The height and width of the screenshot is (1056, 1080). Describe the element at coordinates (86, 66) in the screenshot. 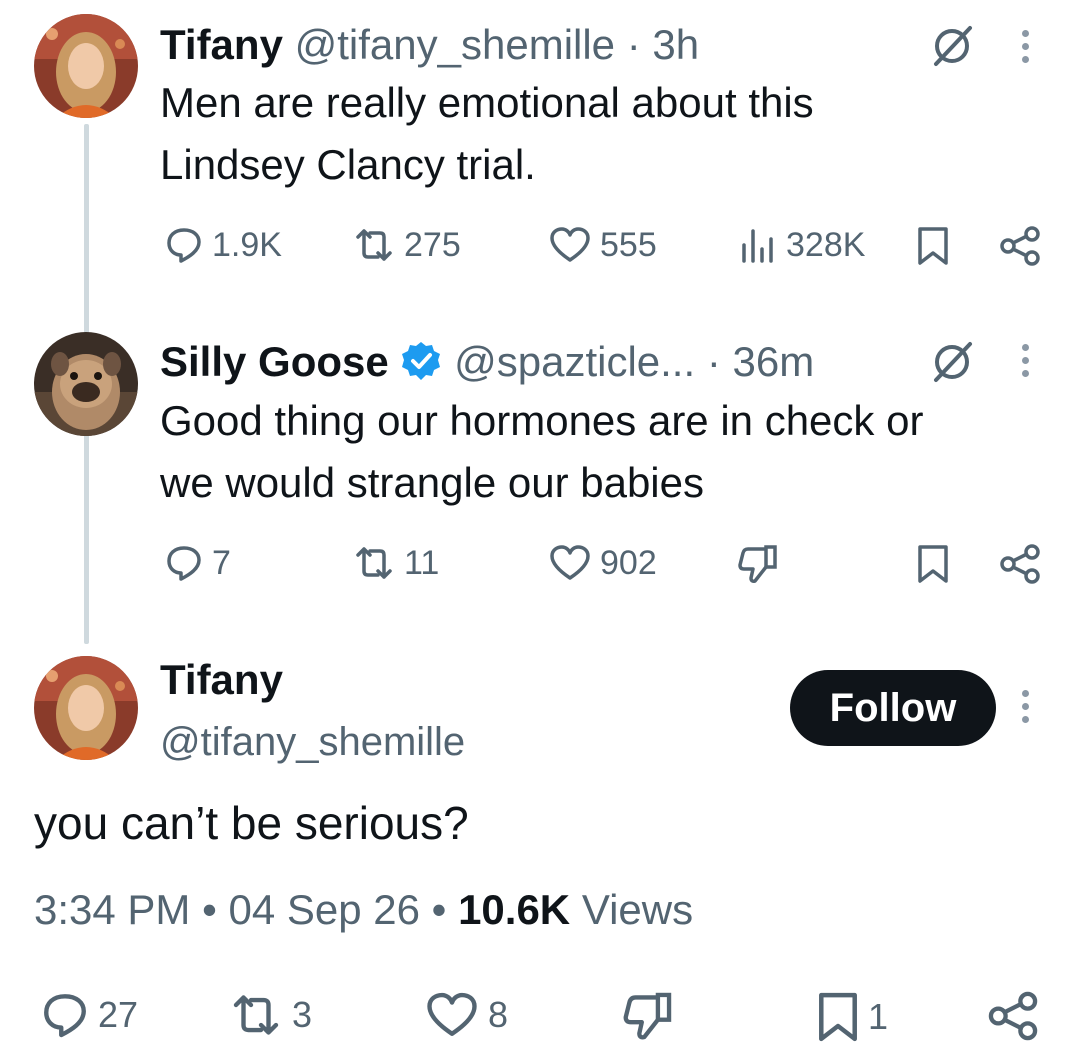

I see `avatar-tifany` at that location.